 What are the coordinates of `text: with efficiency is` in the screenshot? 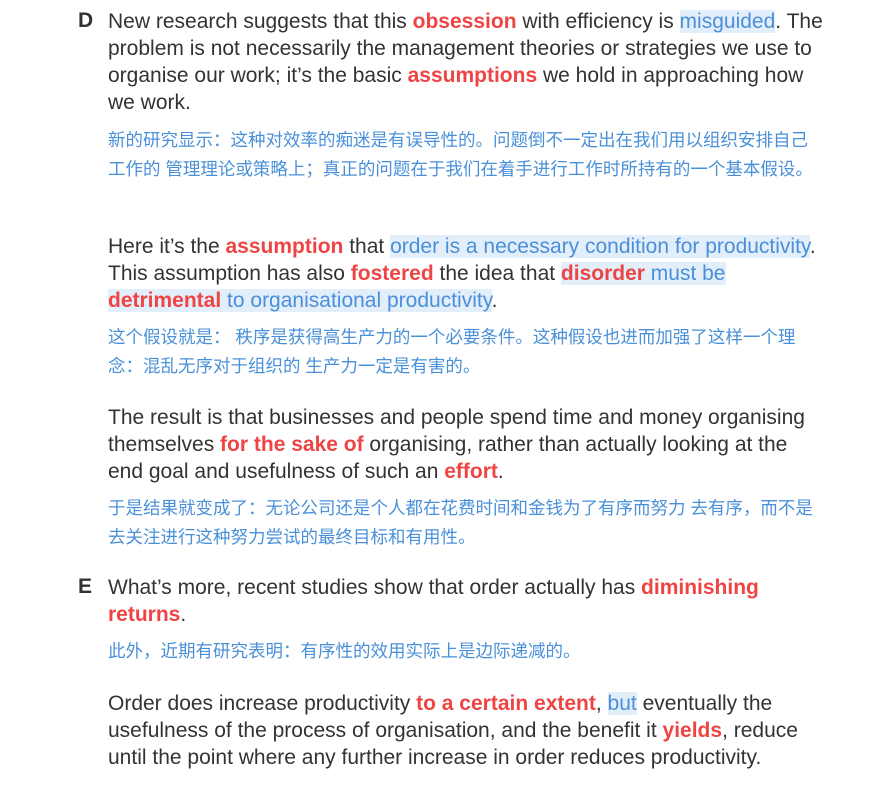 It's located at (598, 21).